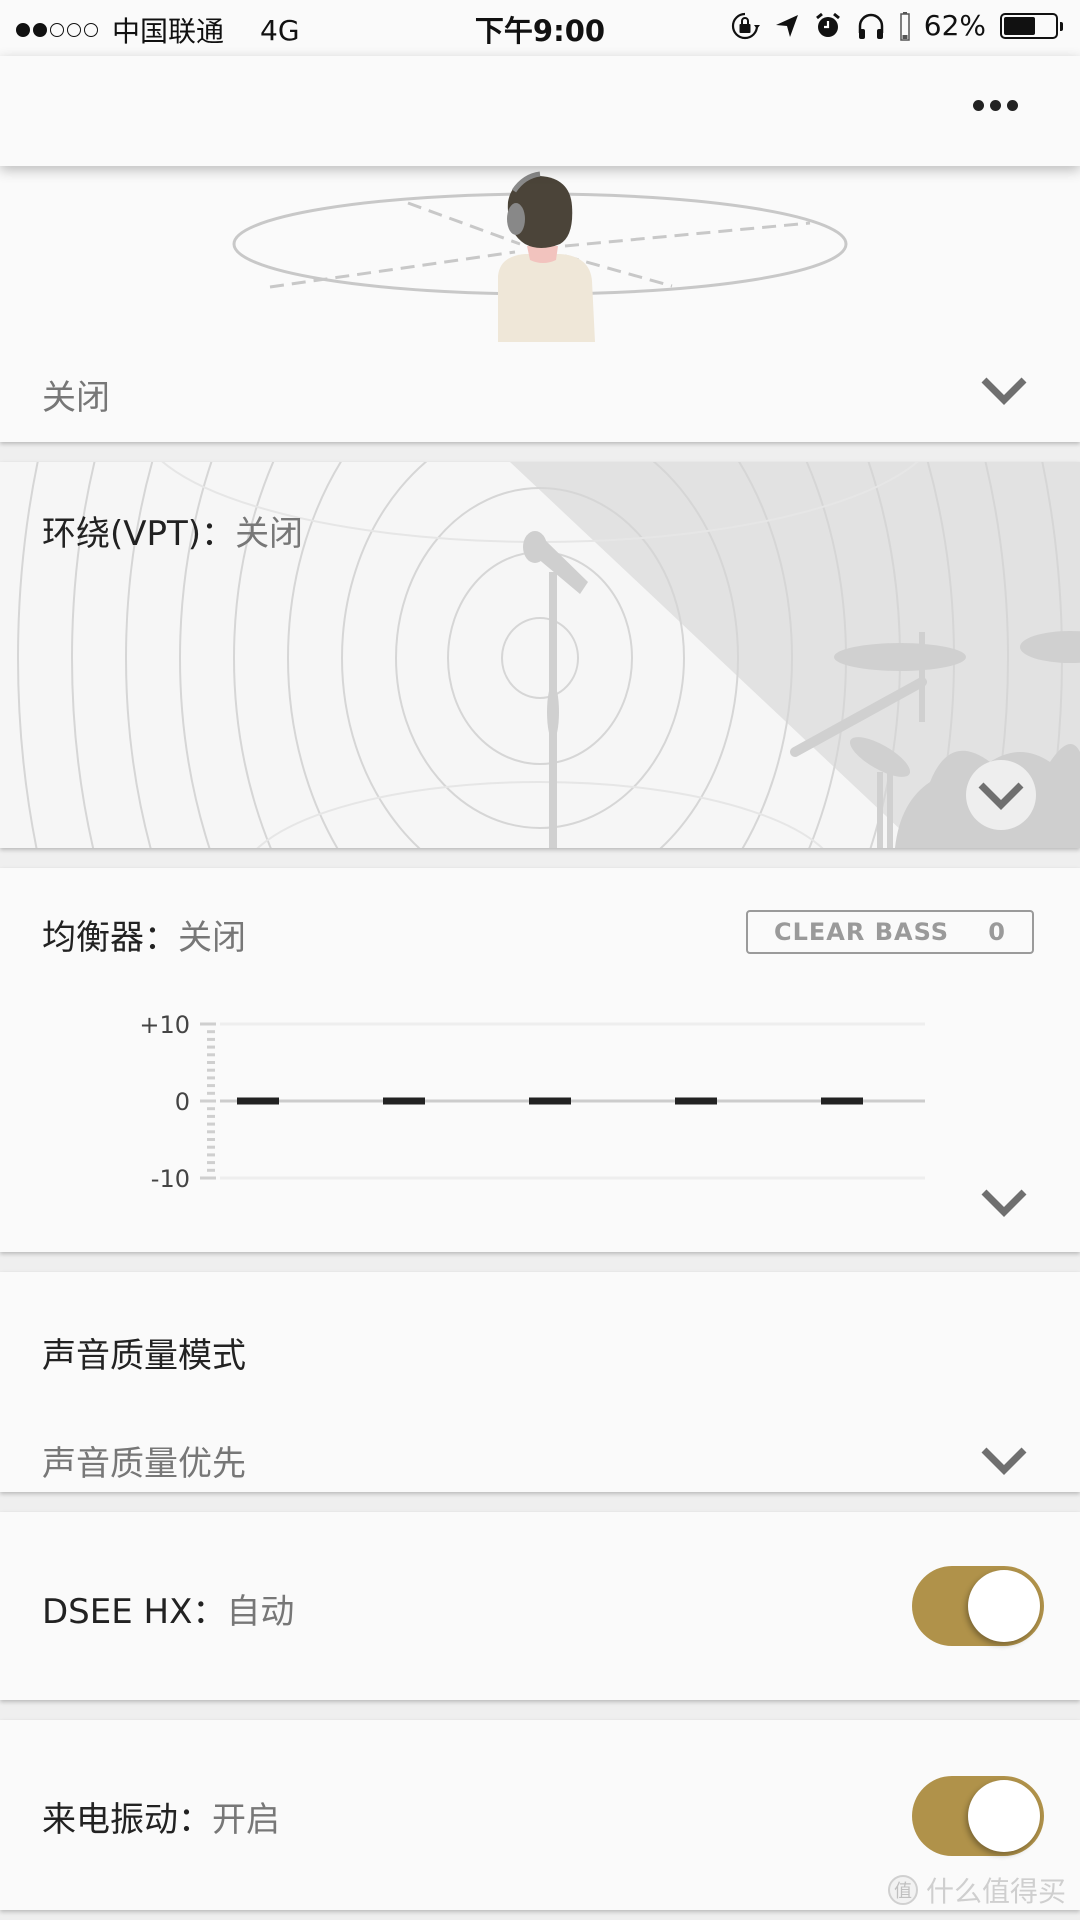  I want to click on dsee-label: DSEE HX：, so click(134, 1612).